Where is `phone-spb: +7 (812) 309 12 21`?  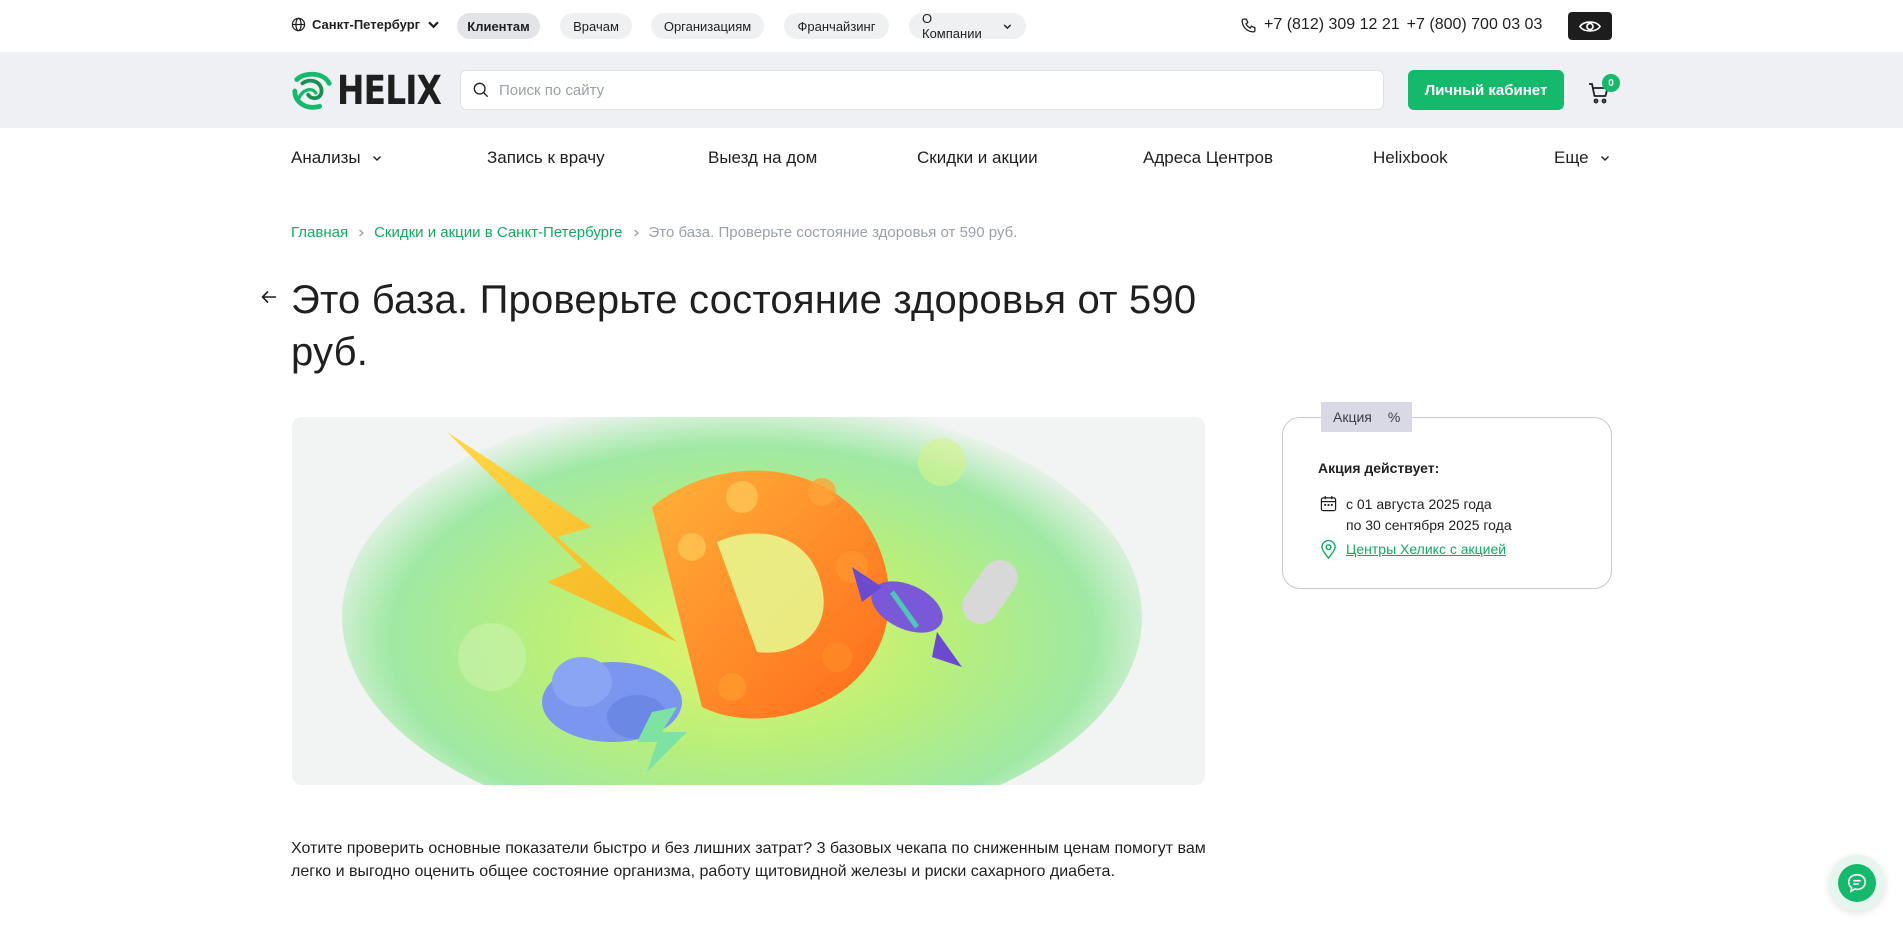
phone-spb: +7 (812) 309 12 21 is located at coordinates (1332, 25).